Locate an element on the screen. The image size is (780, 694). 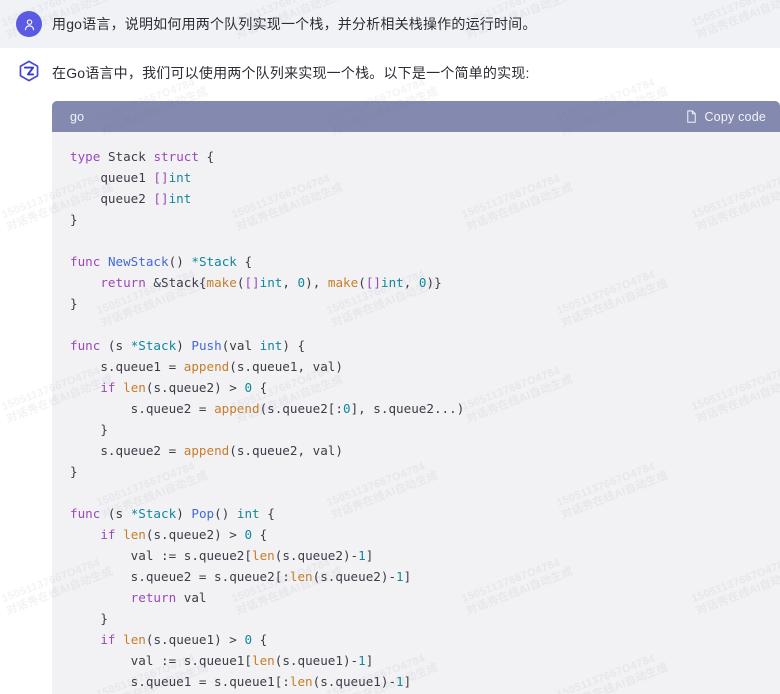
user-person-icon is located at coordinates (29, 24).